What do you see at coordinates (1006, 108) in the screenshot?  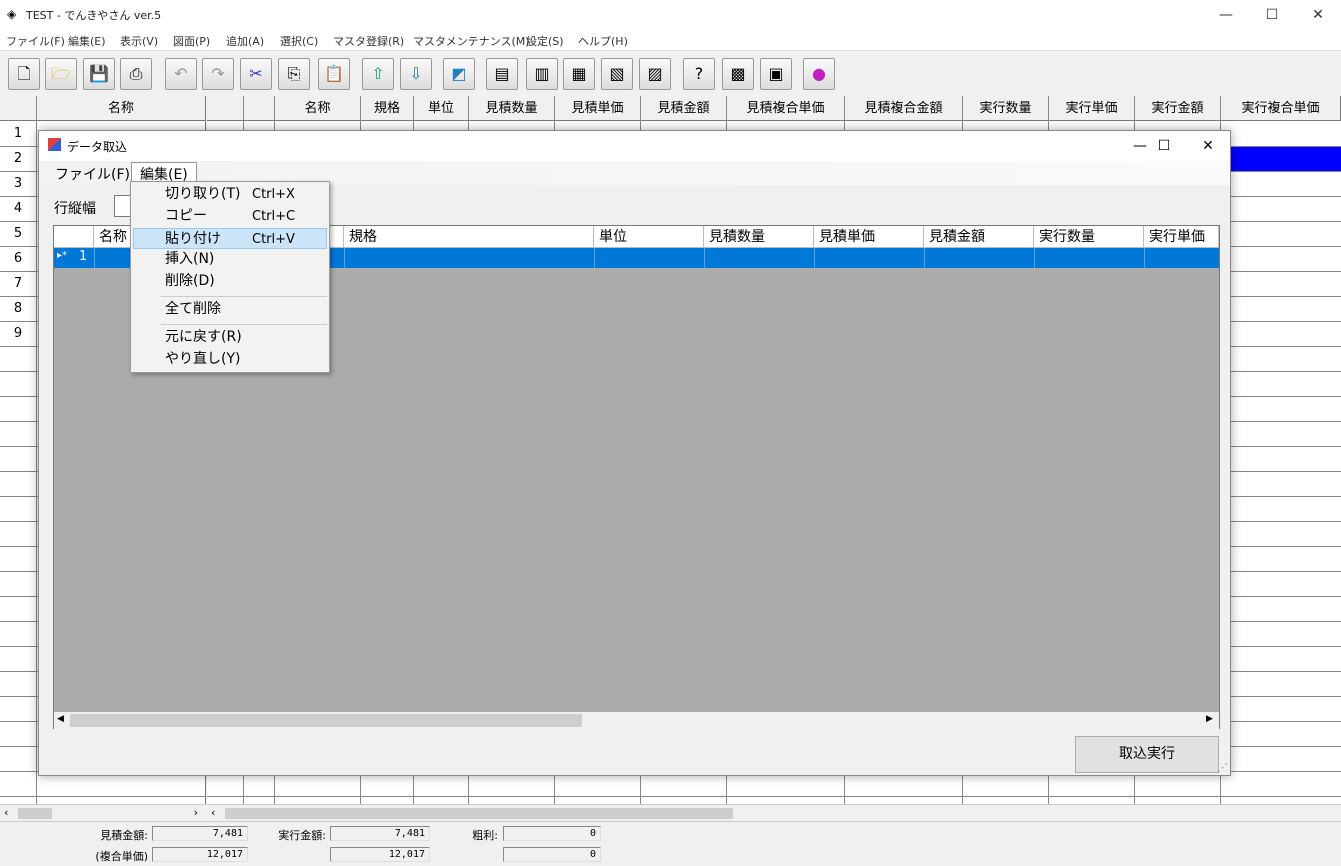 I see `col-header-exec-qty: 実行数量` at bounding box center [1006, 108].